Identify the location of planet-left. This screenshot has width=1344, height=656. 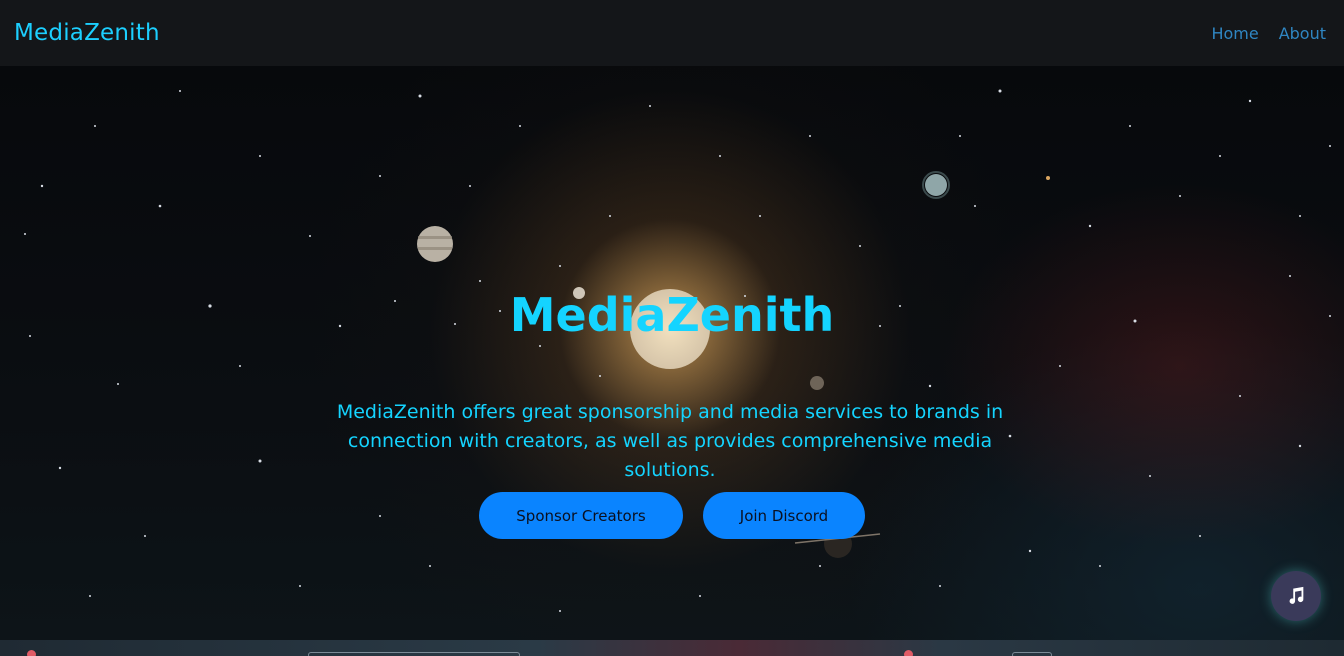
(435, 244).